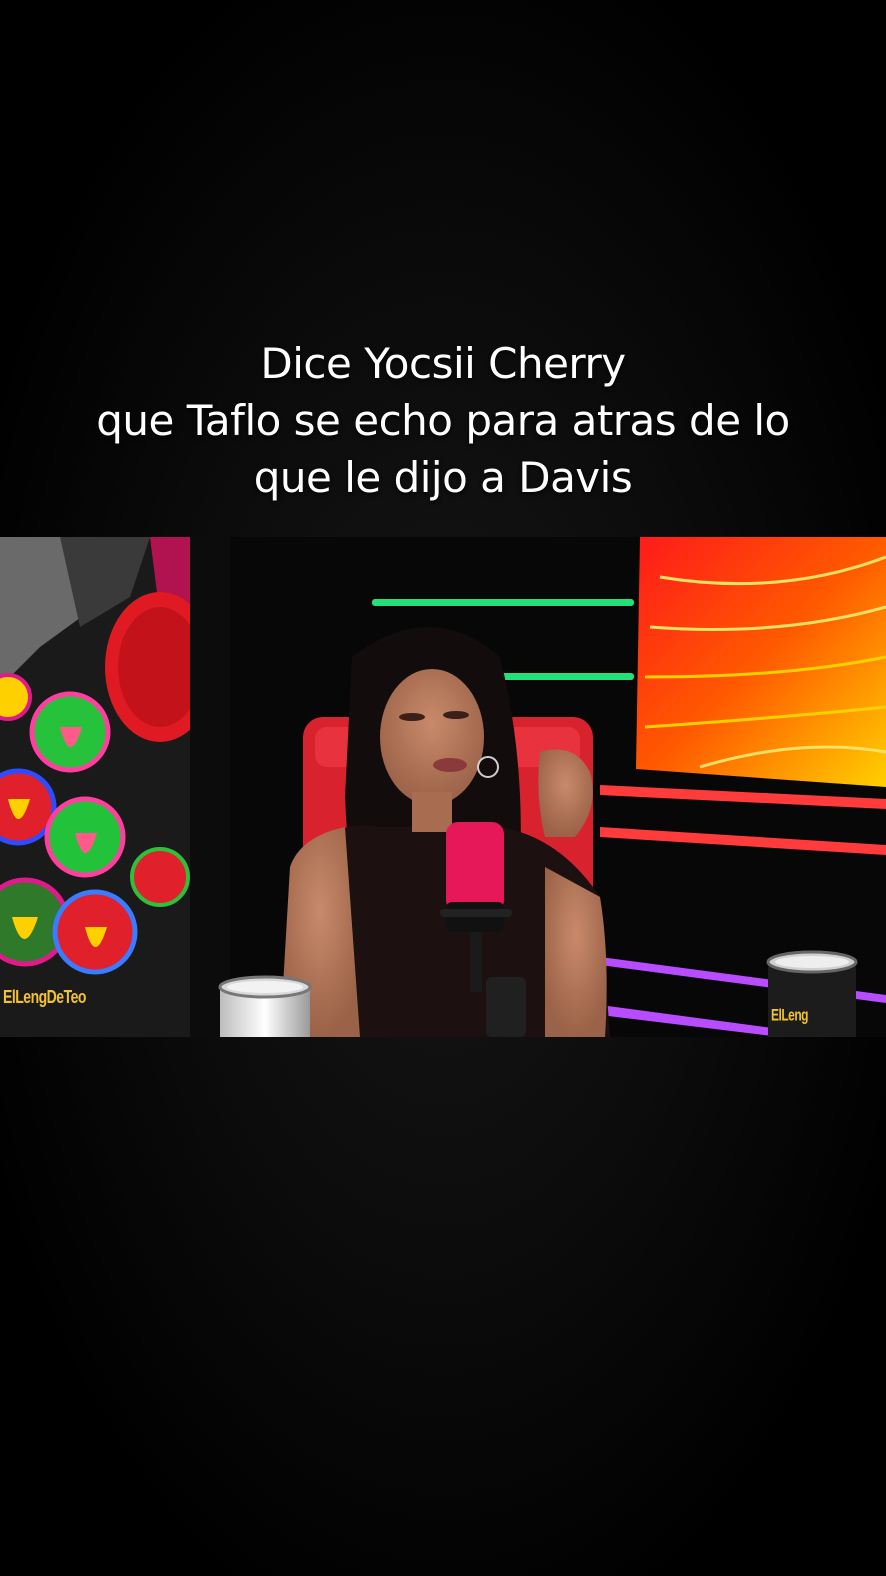  What do you see at coordinates (443, 363) in the screenshot?
I see `caption-line-1: Dice Yocsii Cherry` at bounding box center [443, 363].